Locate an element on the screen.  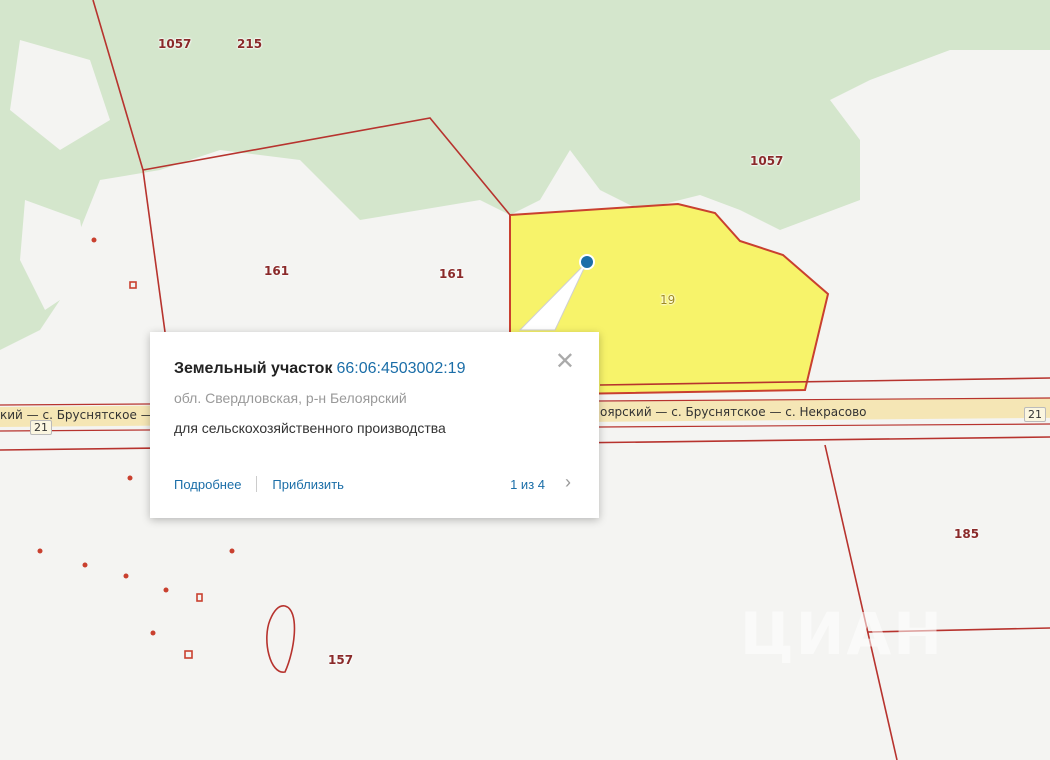
cadastral-number: 66:06:4503002:19 is located at coordinates (400, 368).